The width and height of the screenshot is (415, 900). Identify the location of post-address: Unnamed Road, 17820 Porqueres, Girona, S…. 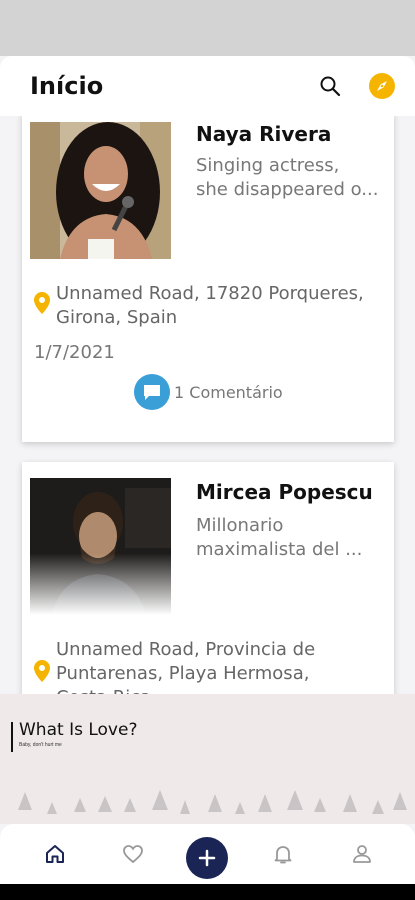
(210, 305).